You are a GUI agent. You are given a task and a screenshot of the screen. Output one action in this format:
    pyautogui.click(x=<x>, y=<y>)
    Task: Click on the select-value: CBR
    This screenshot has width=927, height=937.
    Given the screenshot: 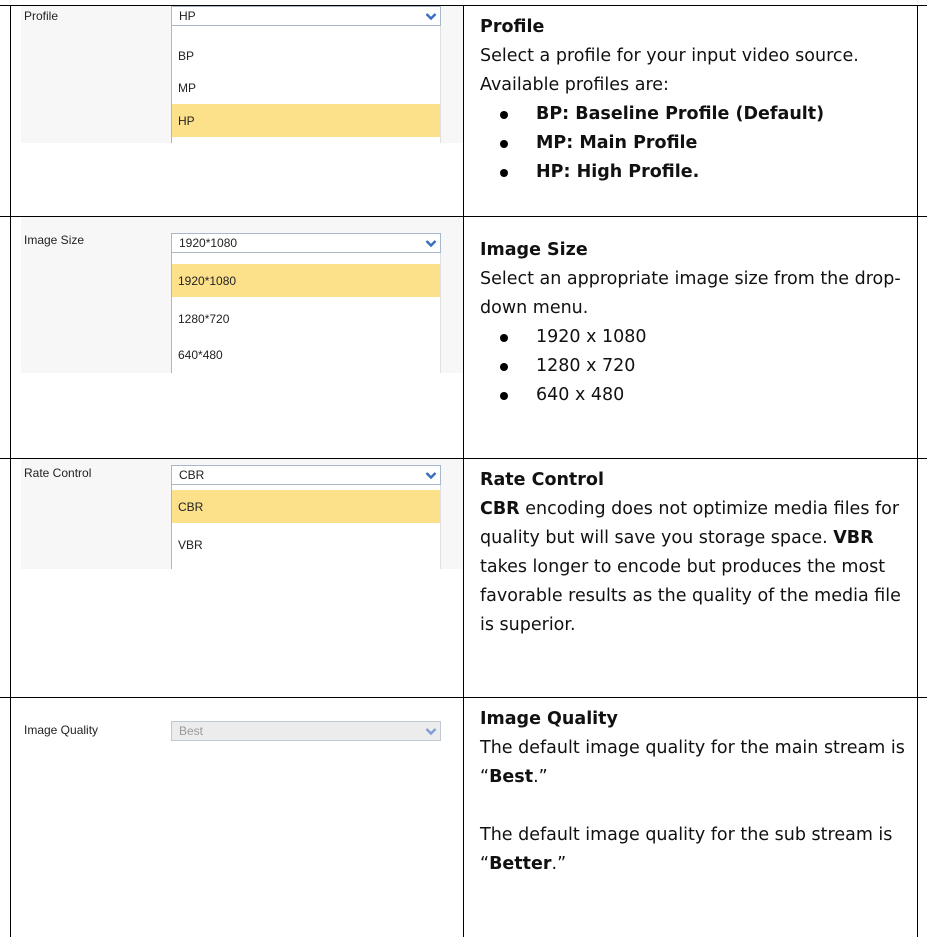 What is the action you would take?
    pyautogui.click(x=192, y=475)
    